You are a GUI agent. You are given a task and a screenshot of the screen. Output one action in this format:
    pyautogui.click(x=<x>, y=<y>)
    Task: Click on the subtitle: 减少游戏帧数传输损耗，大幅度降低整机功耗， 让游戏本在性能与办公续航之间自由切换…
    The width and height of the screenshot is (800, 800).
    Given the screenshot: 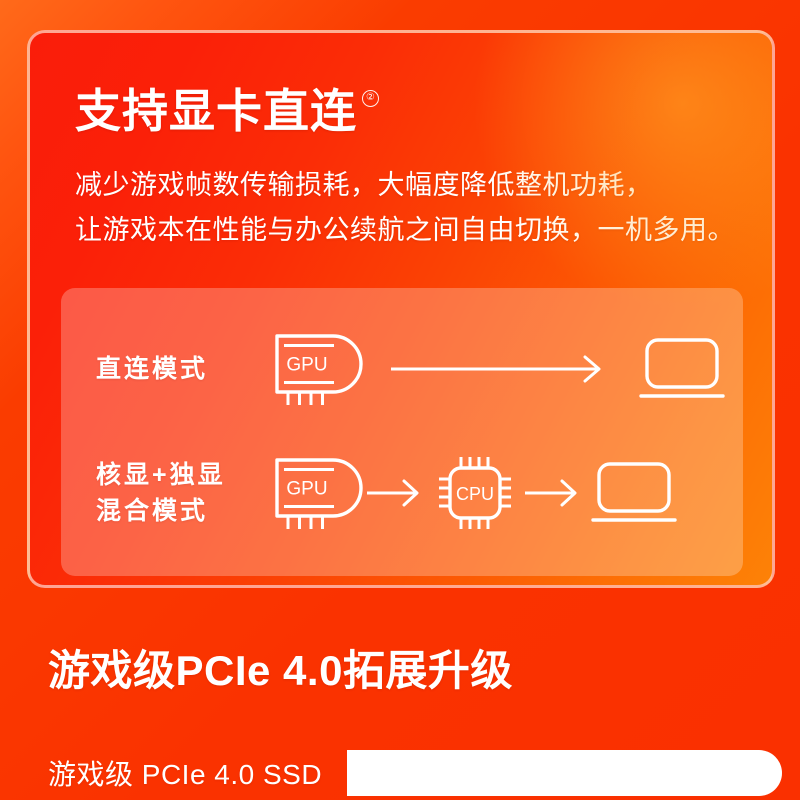 What is the action you would take?
    pyautogui.click(x=420, y=208)
    